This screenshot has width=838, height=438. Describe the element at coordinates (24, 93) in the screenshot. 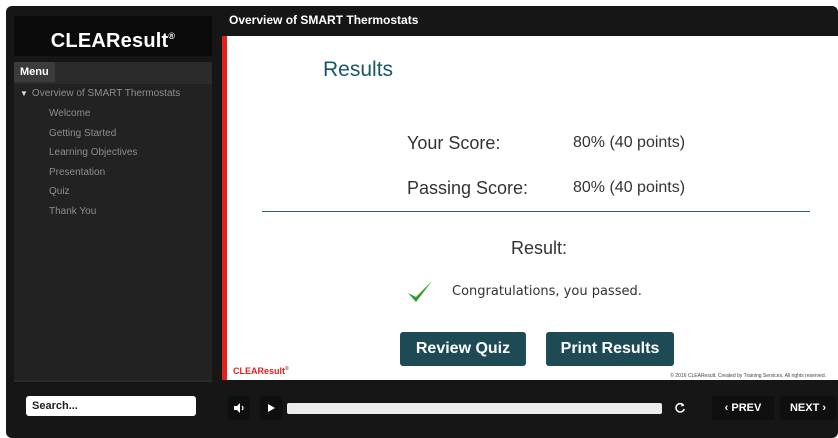

I see `caret-down-icon: ▼` at that location.